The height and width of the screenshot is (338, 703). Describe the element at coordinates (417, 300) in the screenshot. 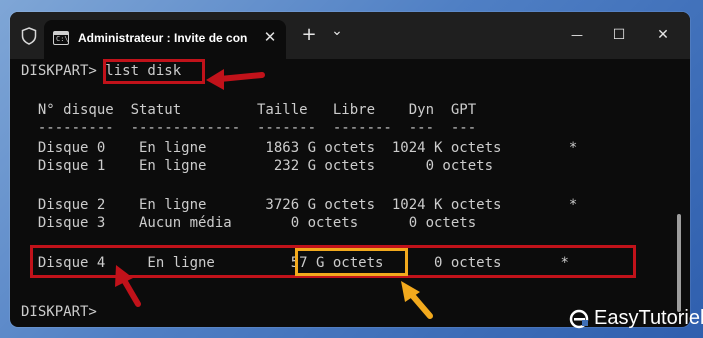

I see `orange-arrow-size-icon` at that location.